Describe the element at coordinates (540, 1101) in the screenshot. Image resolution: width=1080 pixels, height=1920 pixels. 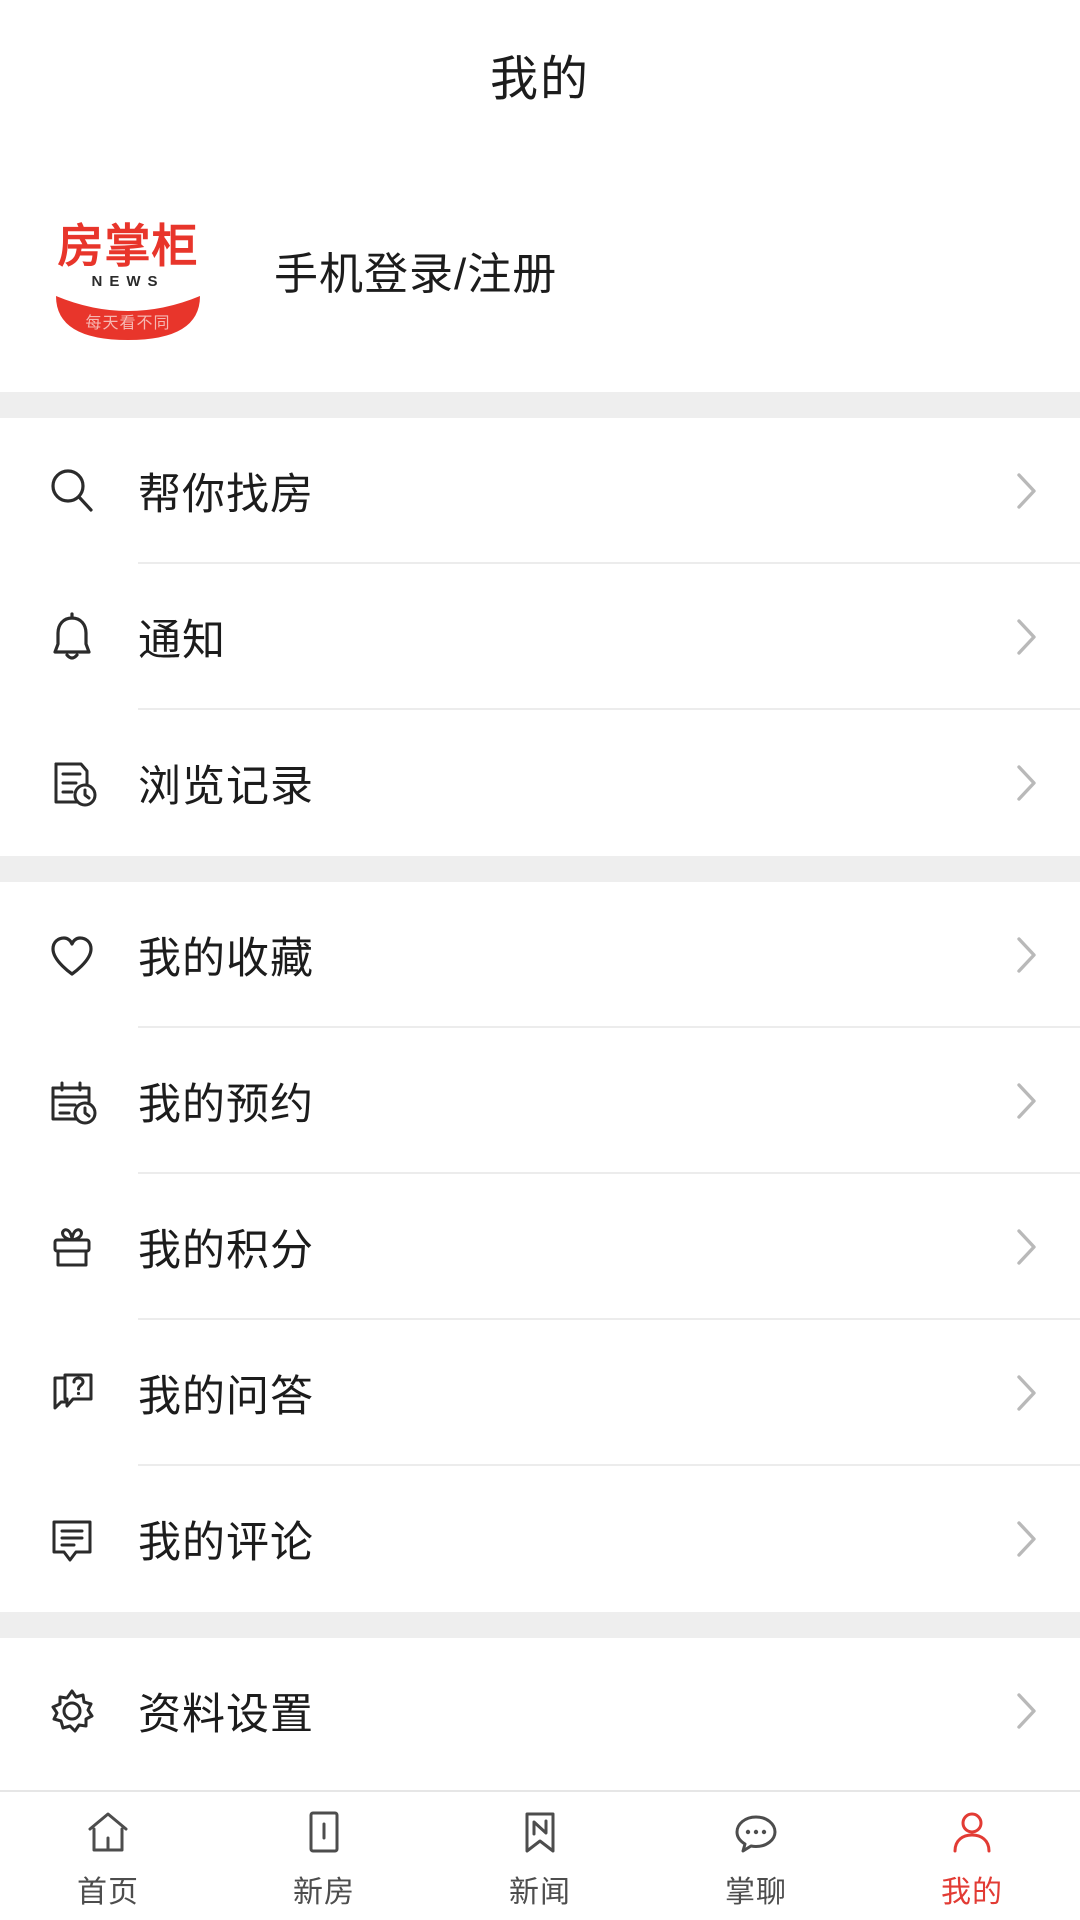
I see `menu-item-appointments: 我的预约` at that location.